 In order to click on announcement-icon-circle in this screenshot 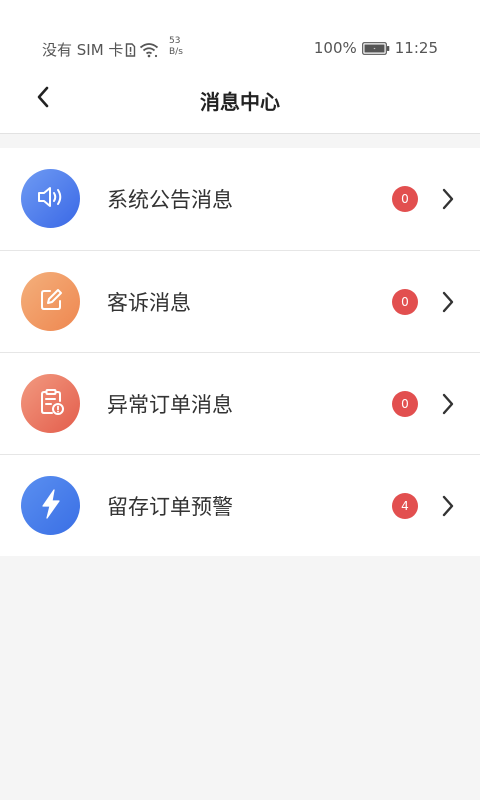, I will do `click(50, 198)`.